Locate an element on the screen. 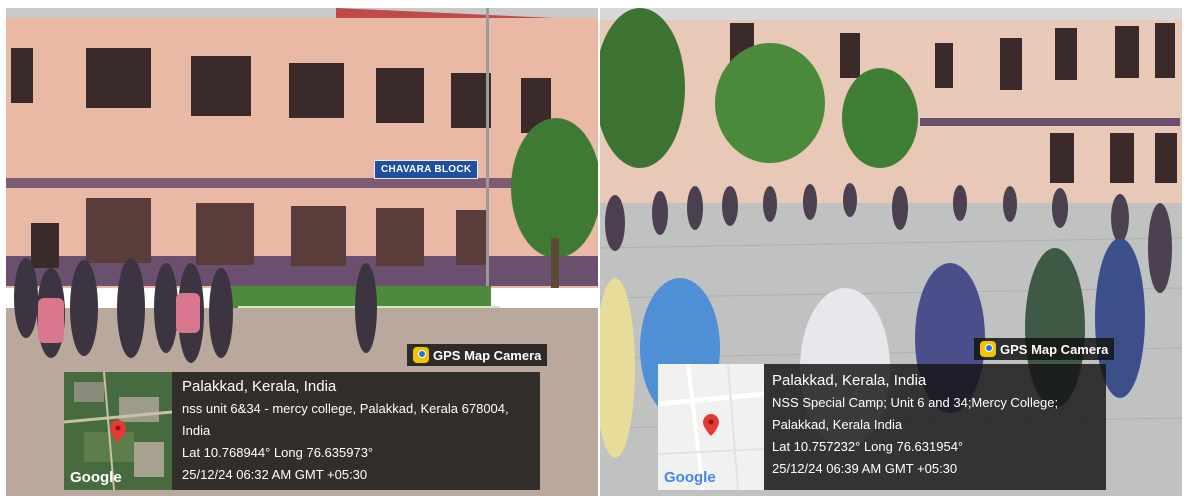 Image resolution: width=1184 pixels, height=499 pixels. address-line-2: India is located at coordinates (196, 430).